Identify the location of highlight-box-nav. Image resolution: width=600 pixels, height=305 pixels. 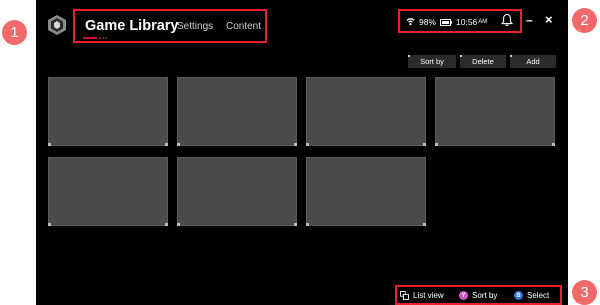
(170, 26).